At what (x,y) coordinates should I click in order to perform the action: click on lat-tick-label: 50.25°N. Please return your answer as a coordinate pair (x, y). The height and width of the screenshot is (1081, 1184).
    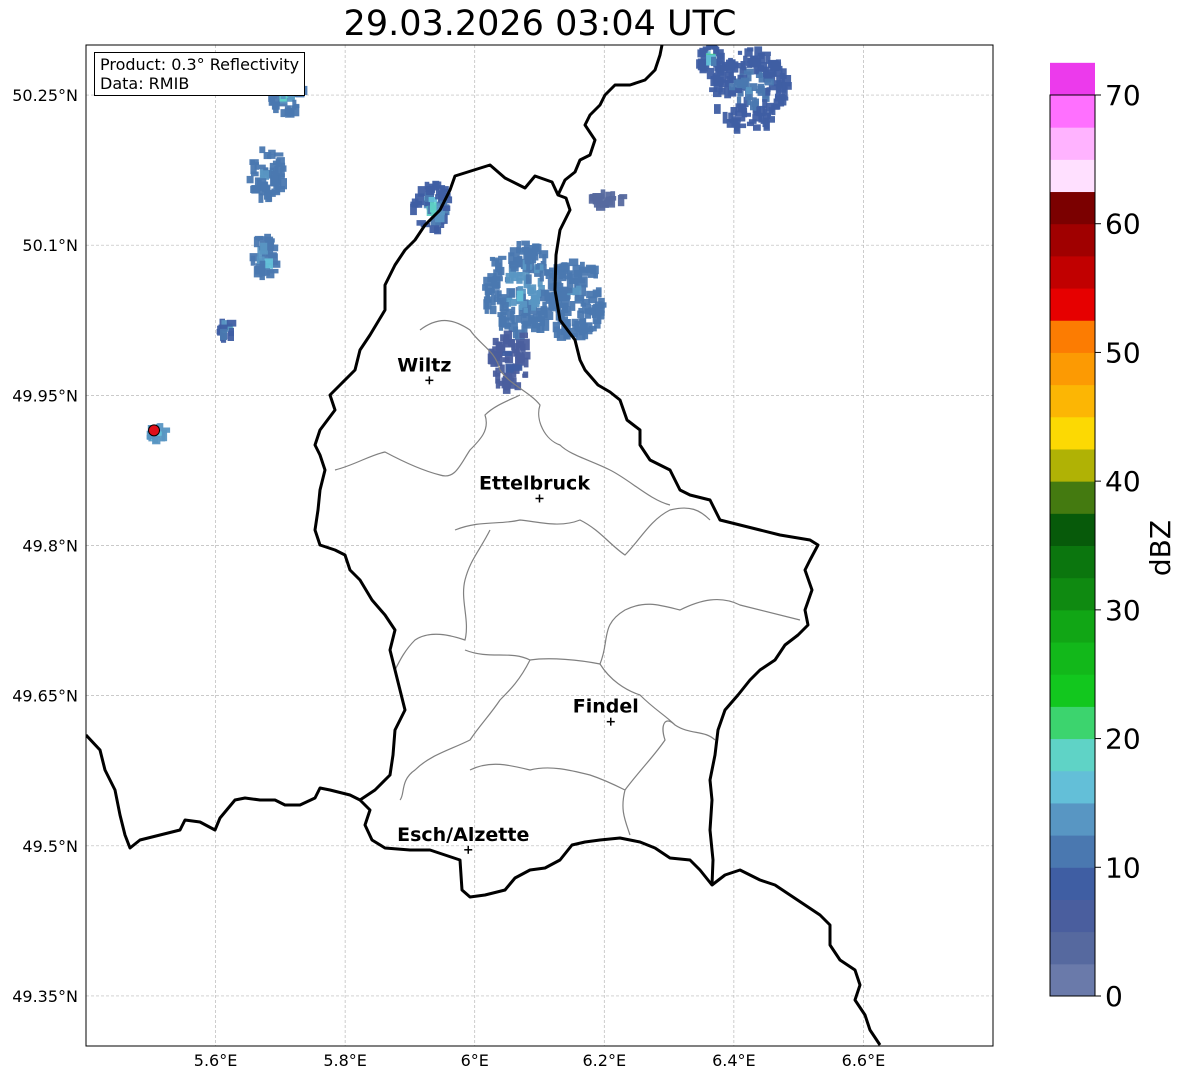
    Looking at the image, I should click on (45, 95).